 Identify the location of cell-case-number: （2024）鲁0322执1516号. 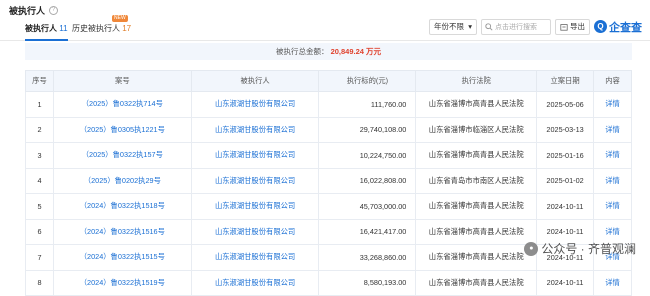
(122, 231).